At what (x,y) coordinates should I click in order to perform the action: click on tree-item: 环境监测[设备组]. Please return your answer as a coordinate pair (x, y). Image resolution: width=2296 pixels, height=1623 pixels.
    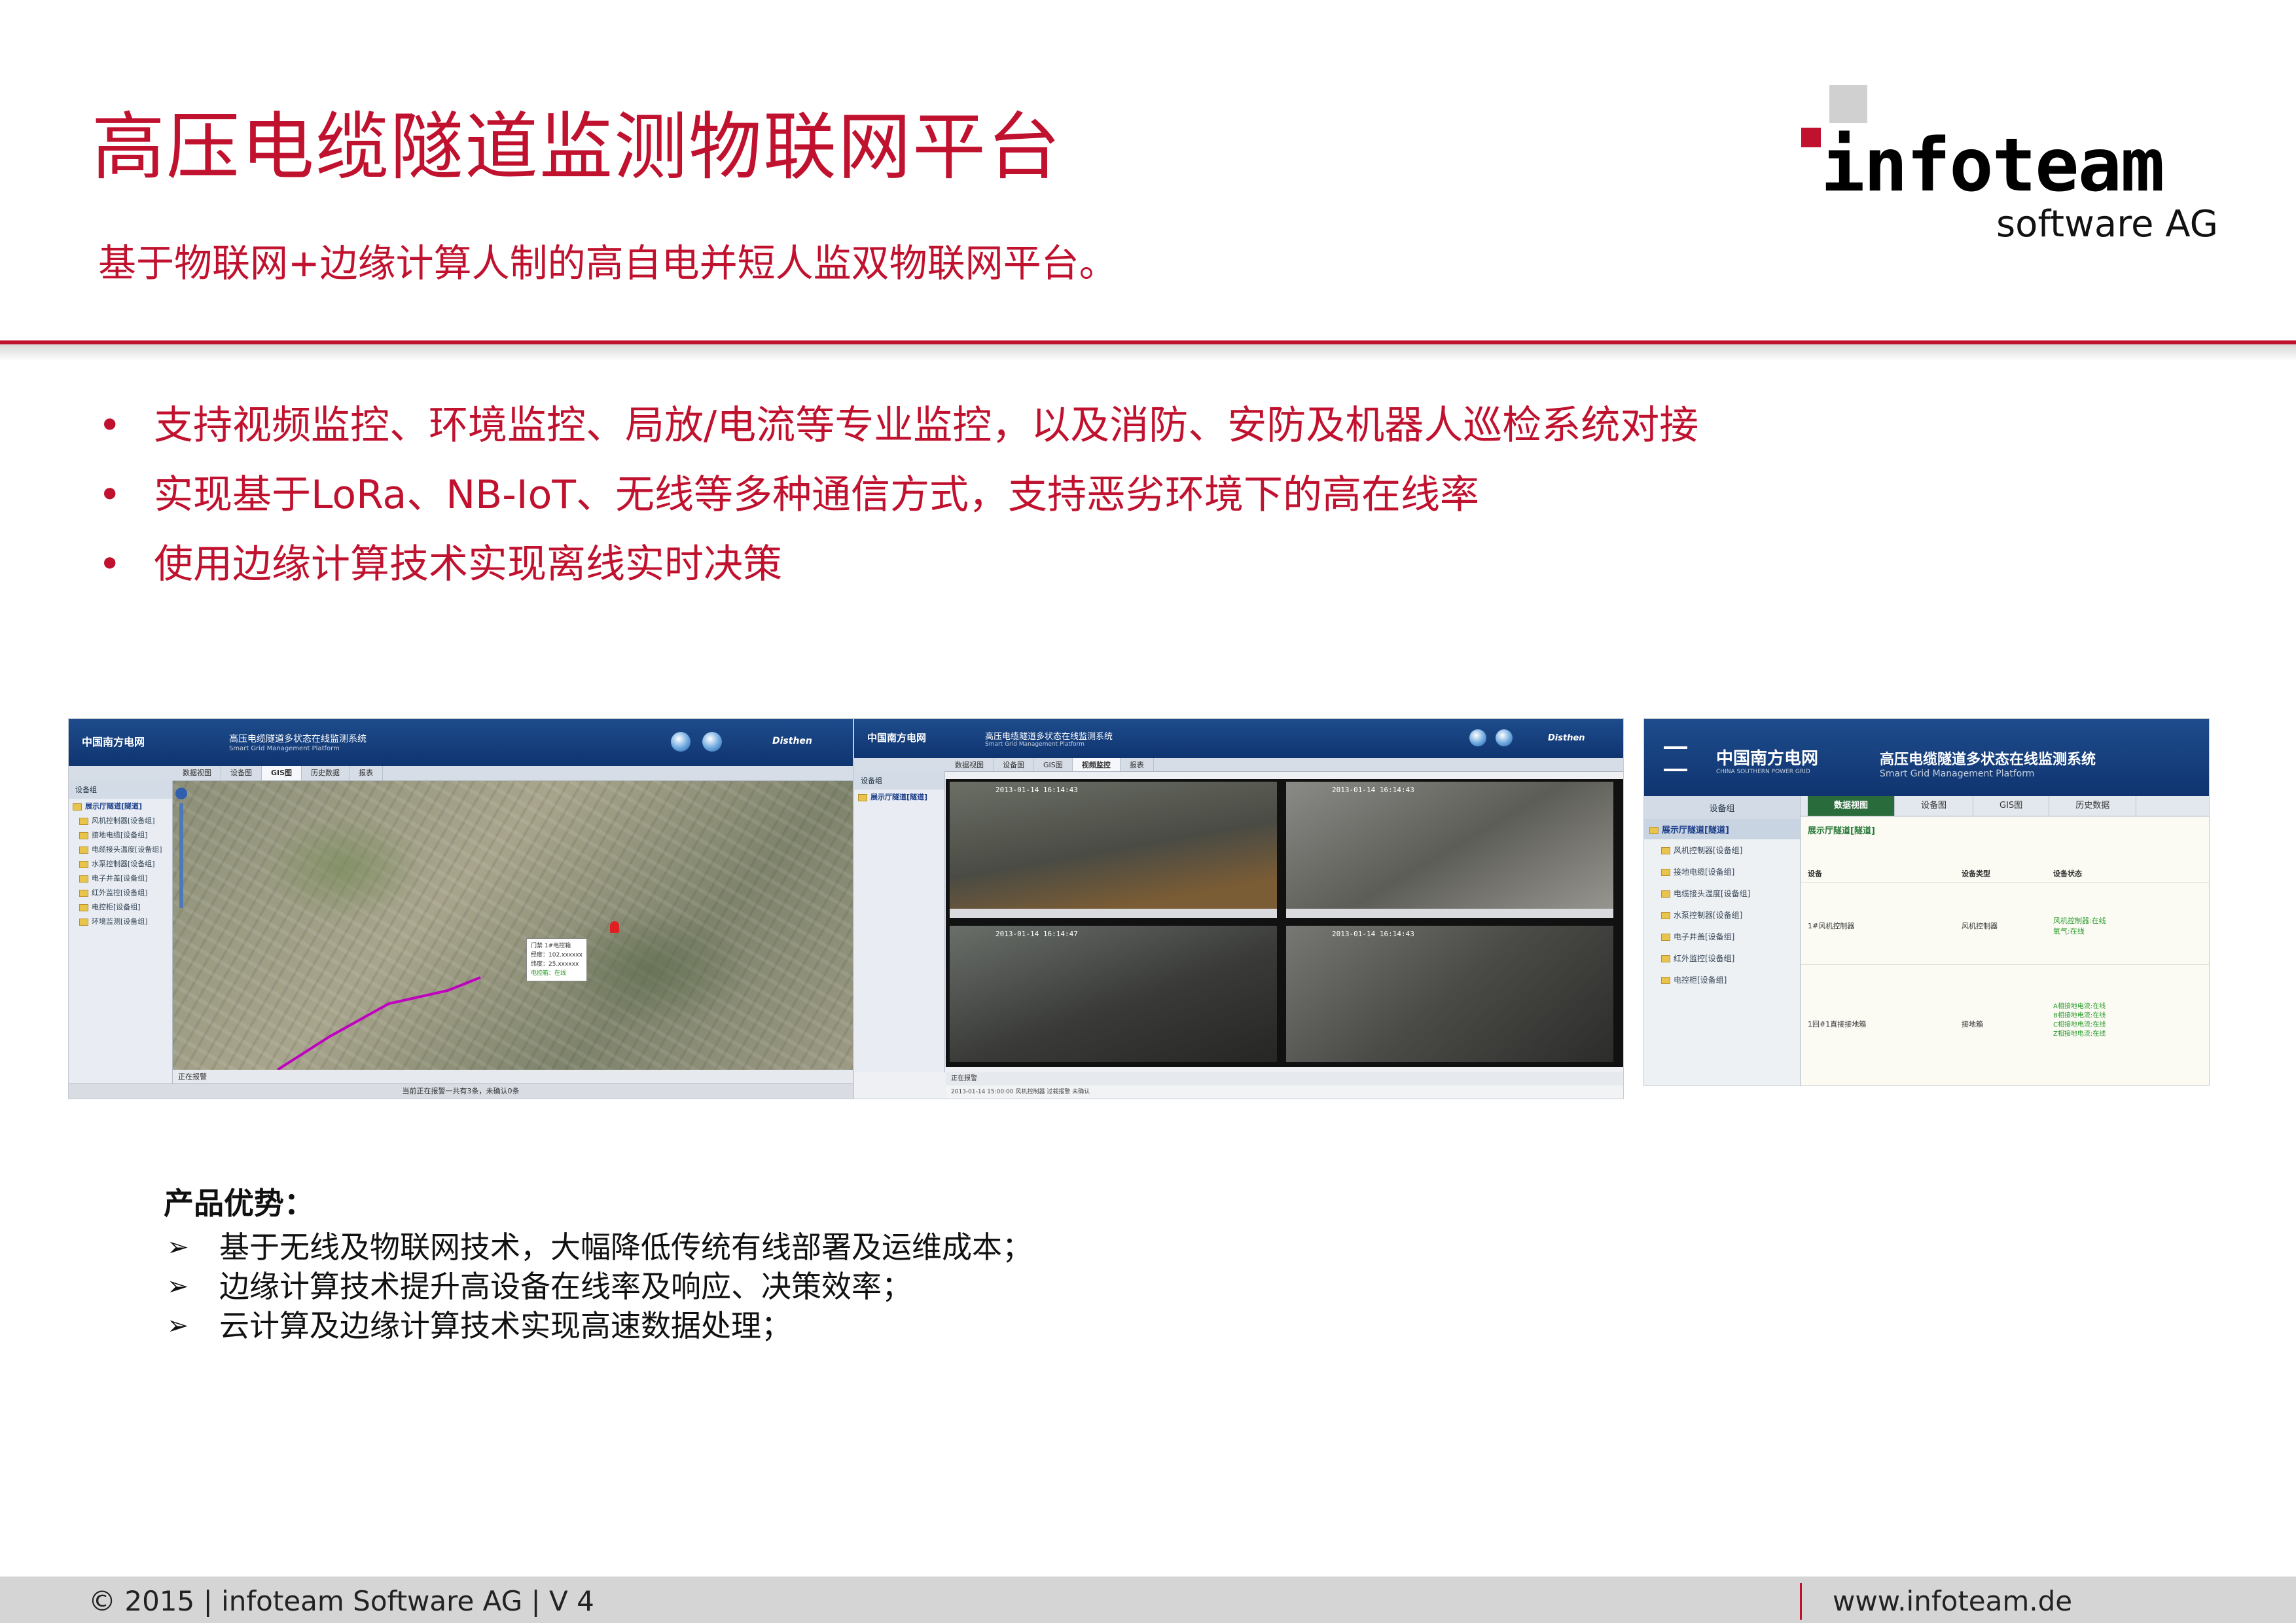
    Looking at the image, I should click on (120, 921).